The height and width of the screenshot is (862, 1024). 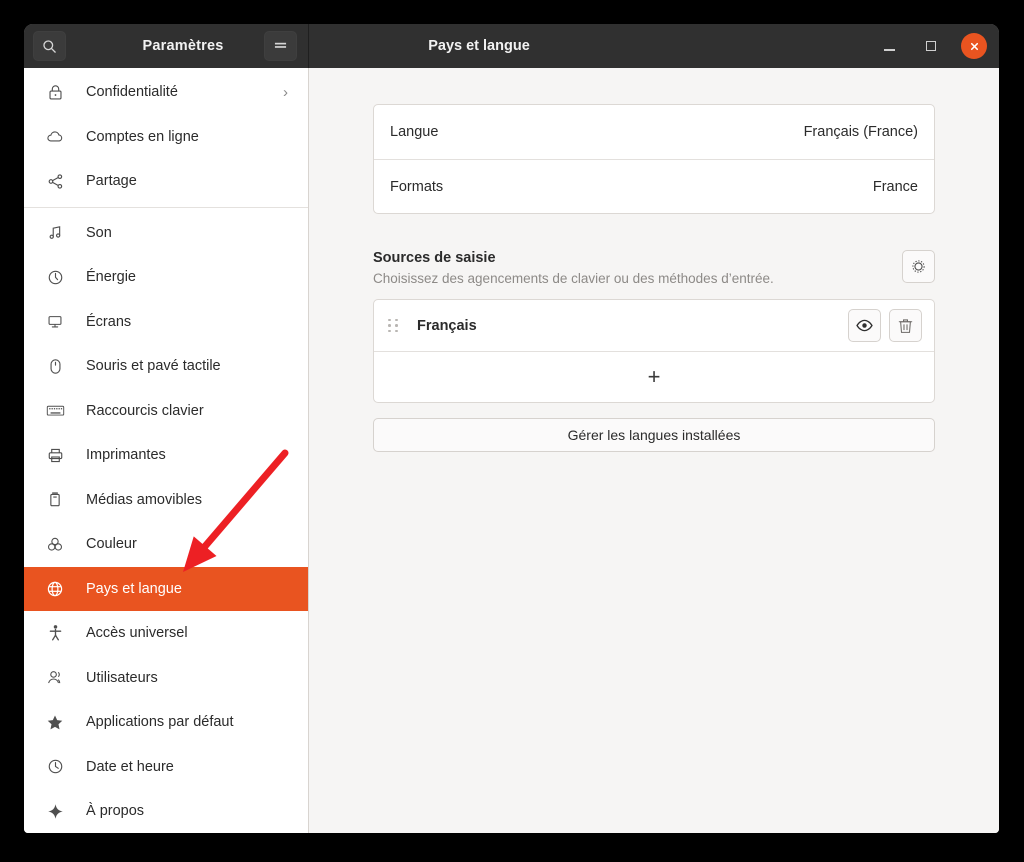 I want to click on add-input-source-button: +, so click(x=654, y=377).